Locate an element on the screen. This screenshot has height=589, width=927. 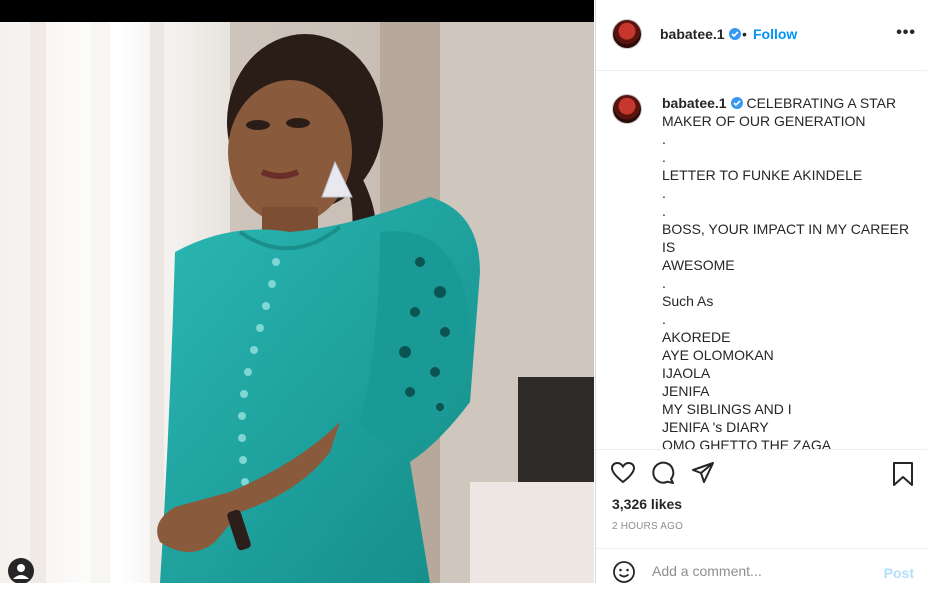
comment-bubble-icon is located at coordinates (663, 475).